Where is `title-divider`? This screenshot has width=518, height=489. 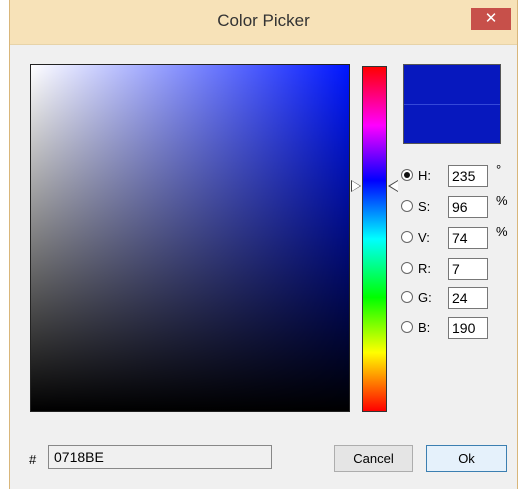 title-divider is located at coordinates (263, 44).